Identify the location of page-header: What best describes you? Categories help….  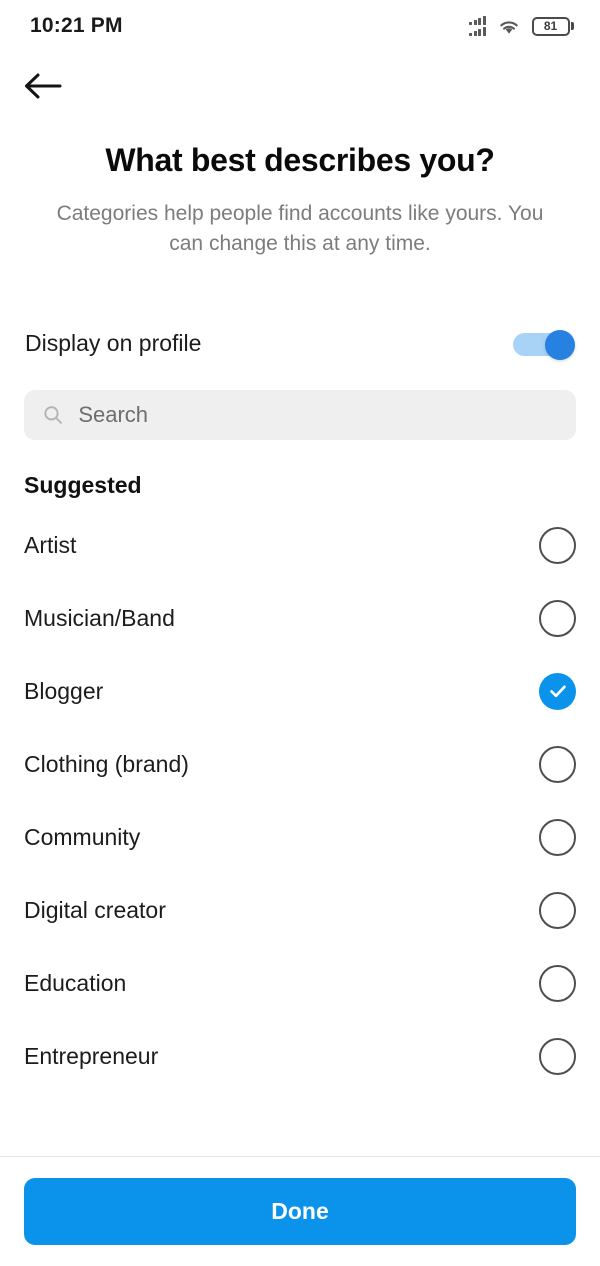
(300, 190).